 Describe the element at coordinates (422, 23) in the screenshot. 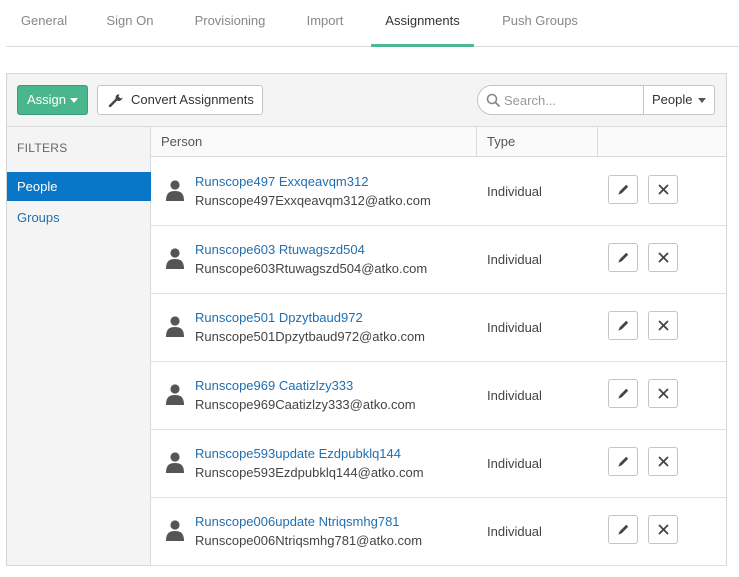

I see `tab-assignments: Assignments` at that location.